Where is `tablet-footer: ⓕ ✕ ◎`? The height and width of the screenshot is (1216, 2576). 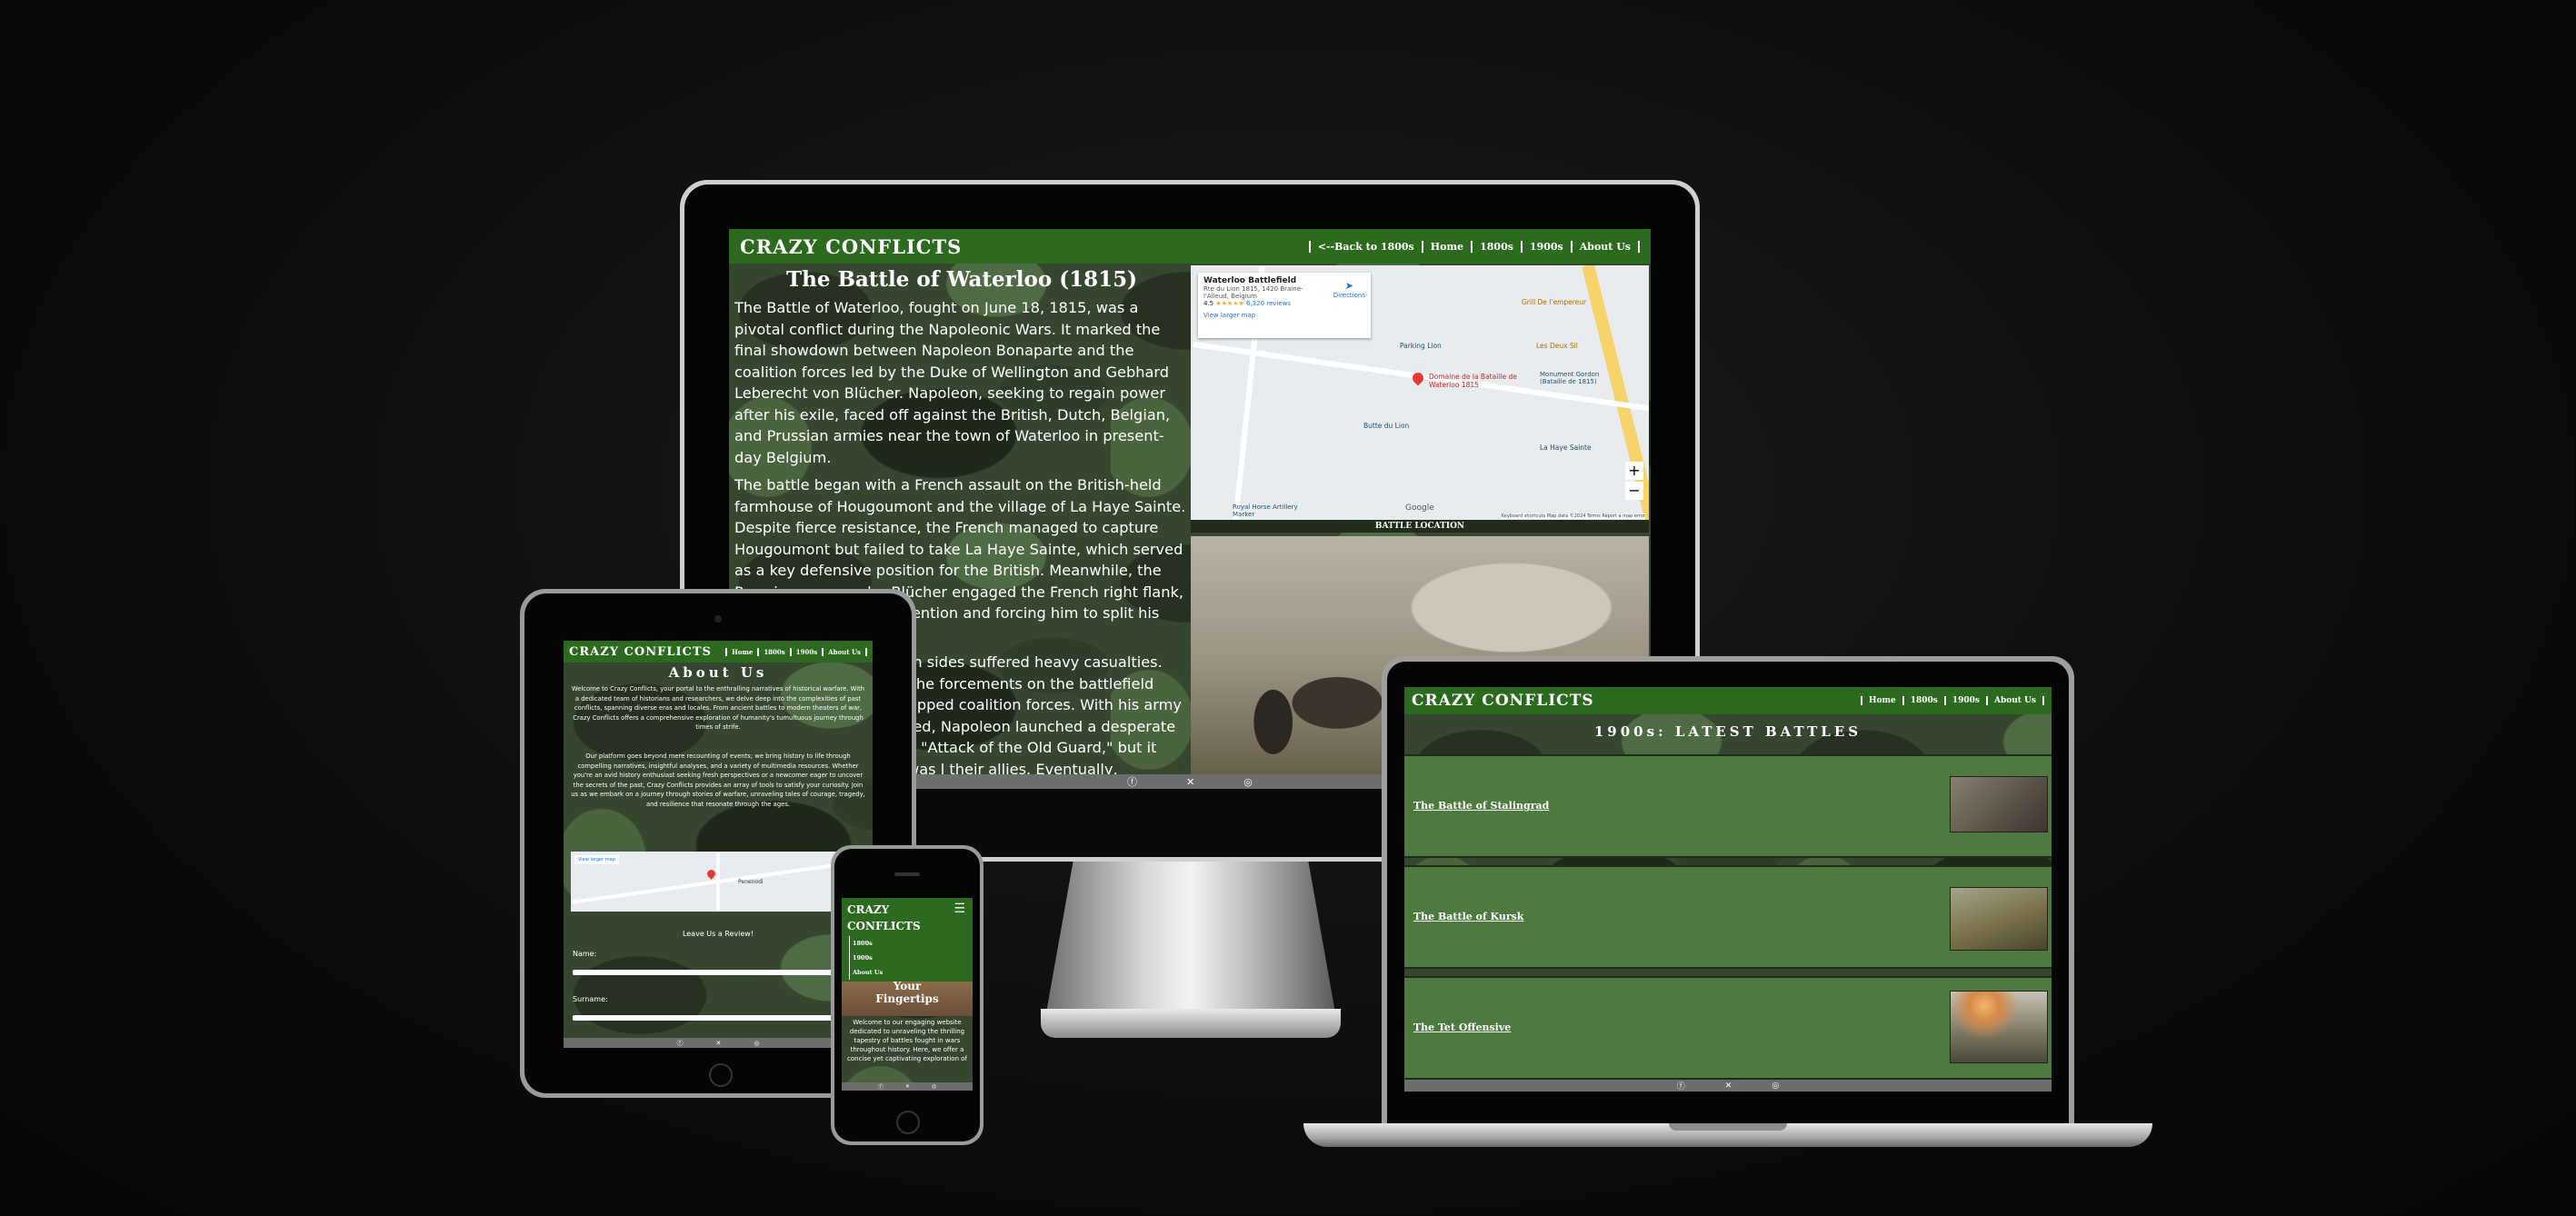 tablet-footer: ⓕ ✕ ◎ is located at coordinates (718, 1043).